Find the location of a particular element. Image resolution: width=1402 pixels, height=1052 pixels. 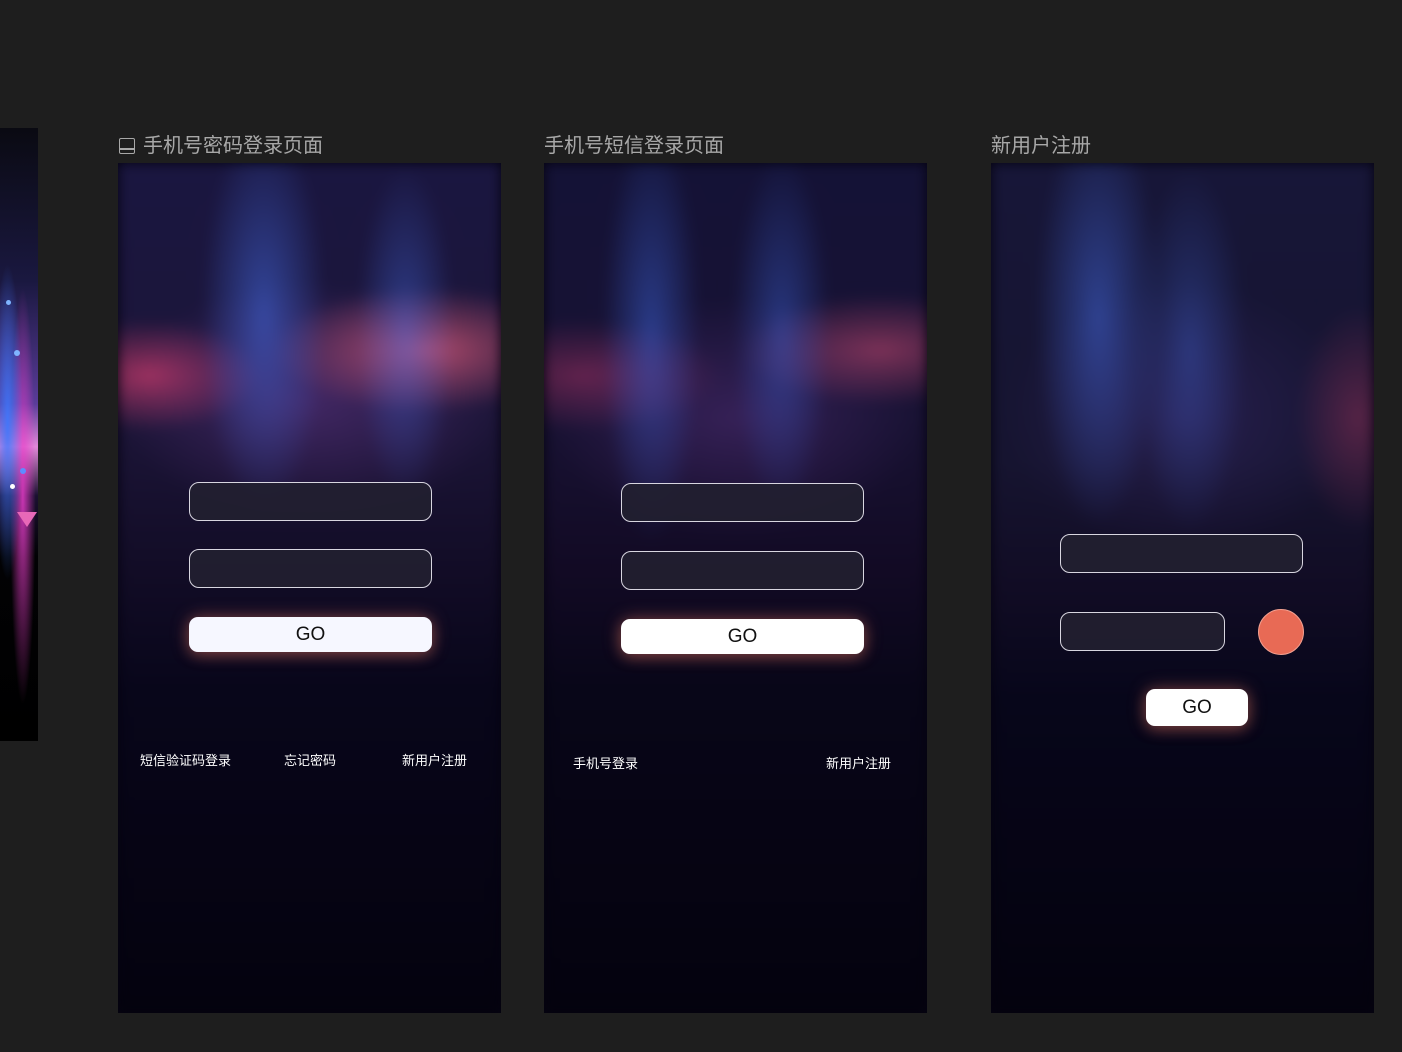

frame-icon is located at coordinates (127, 146).